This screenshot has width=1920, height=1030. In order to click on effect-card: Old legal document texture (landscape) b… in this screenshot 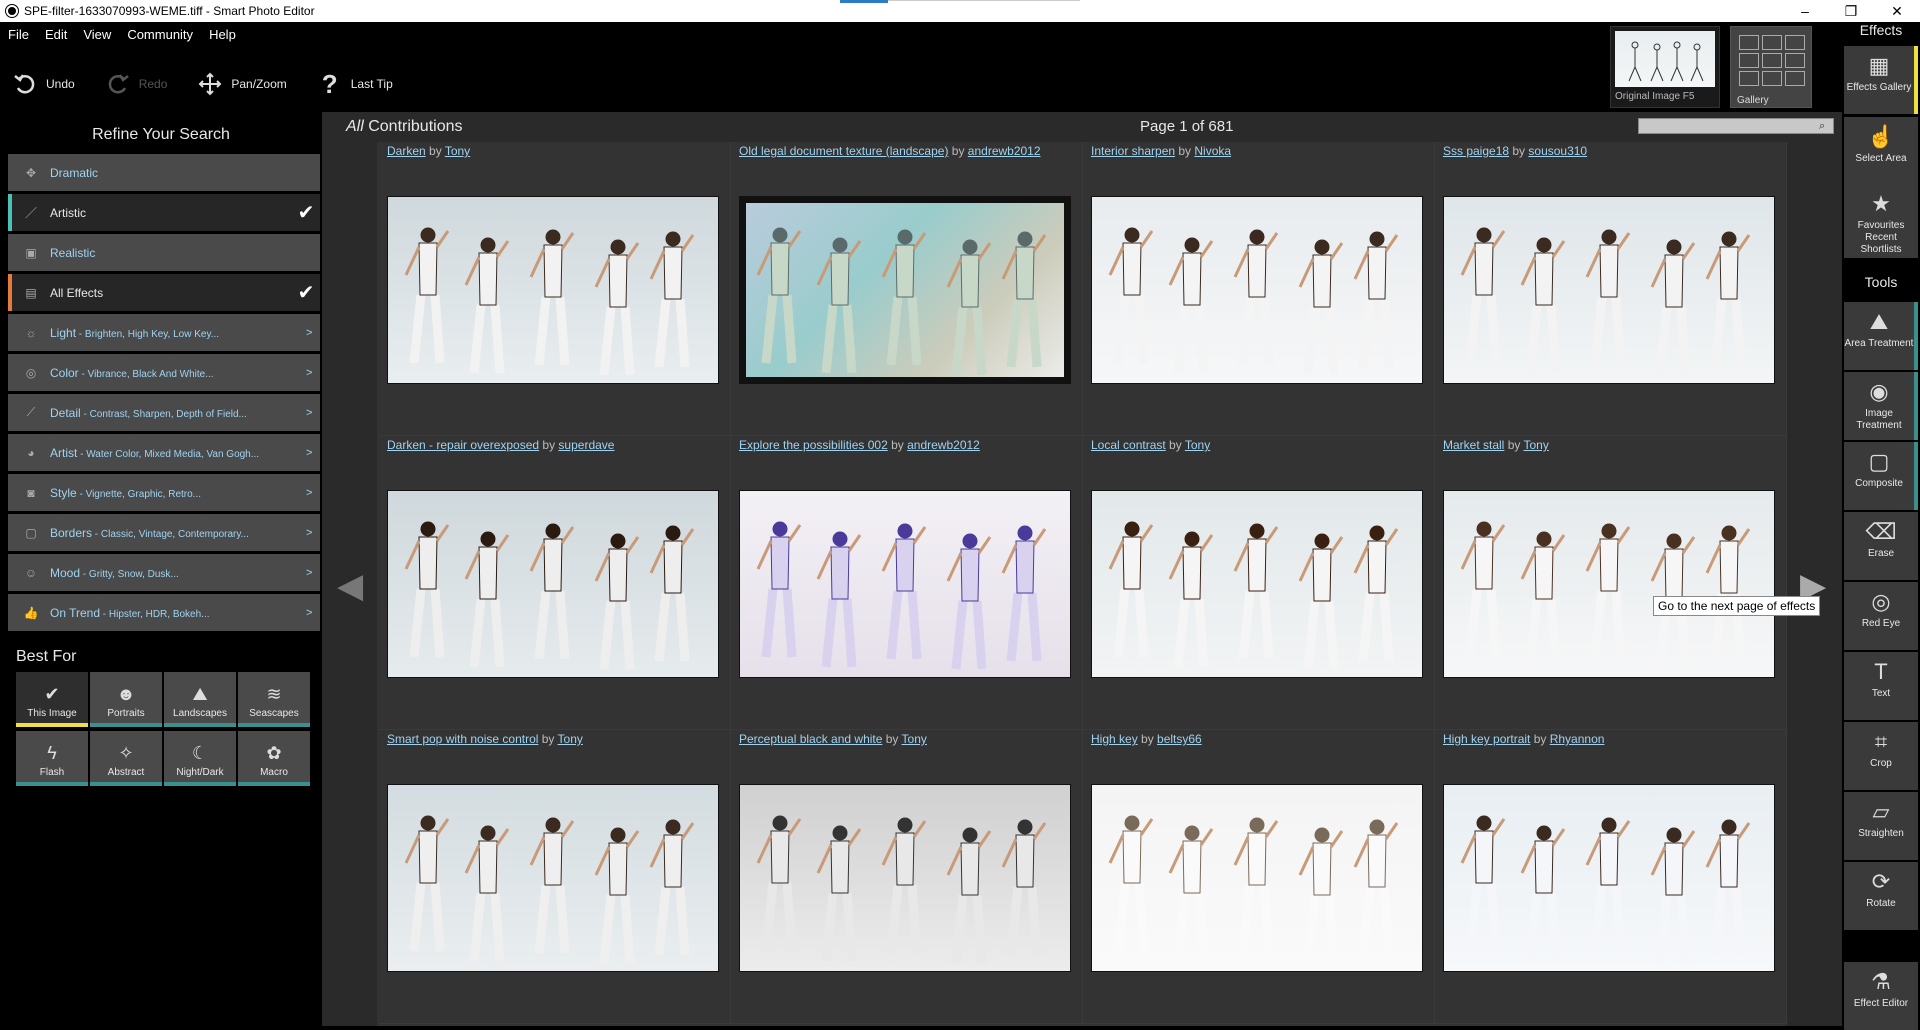, I will do `click(907, 289)`.